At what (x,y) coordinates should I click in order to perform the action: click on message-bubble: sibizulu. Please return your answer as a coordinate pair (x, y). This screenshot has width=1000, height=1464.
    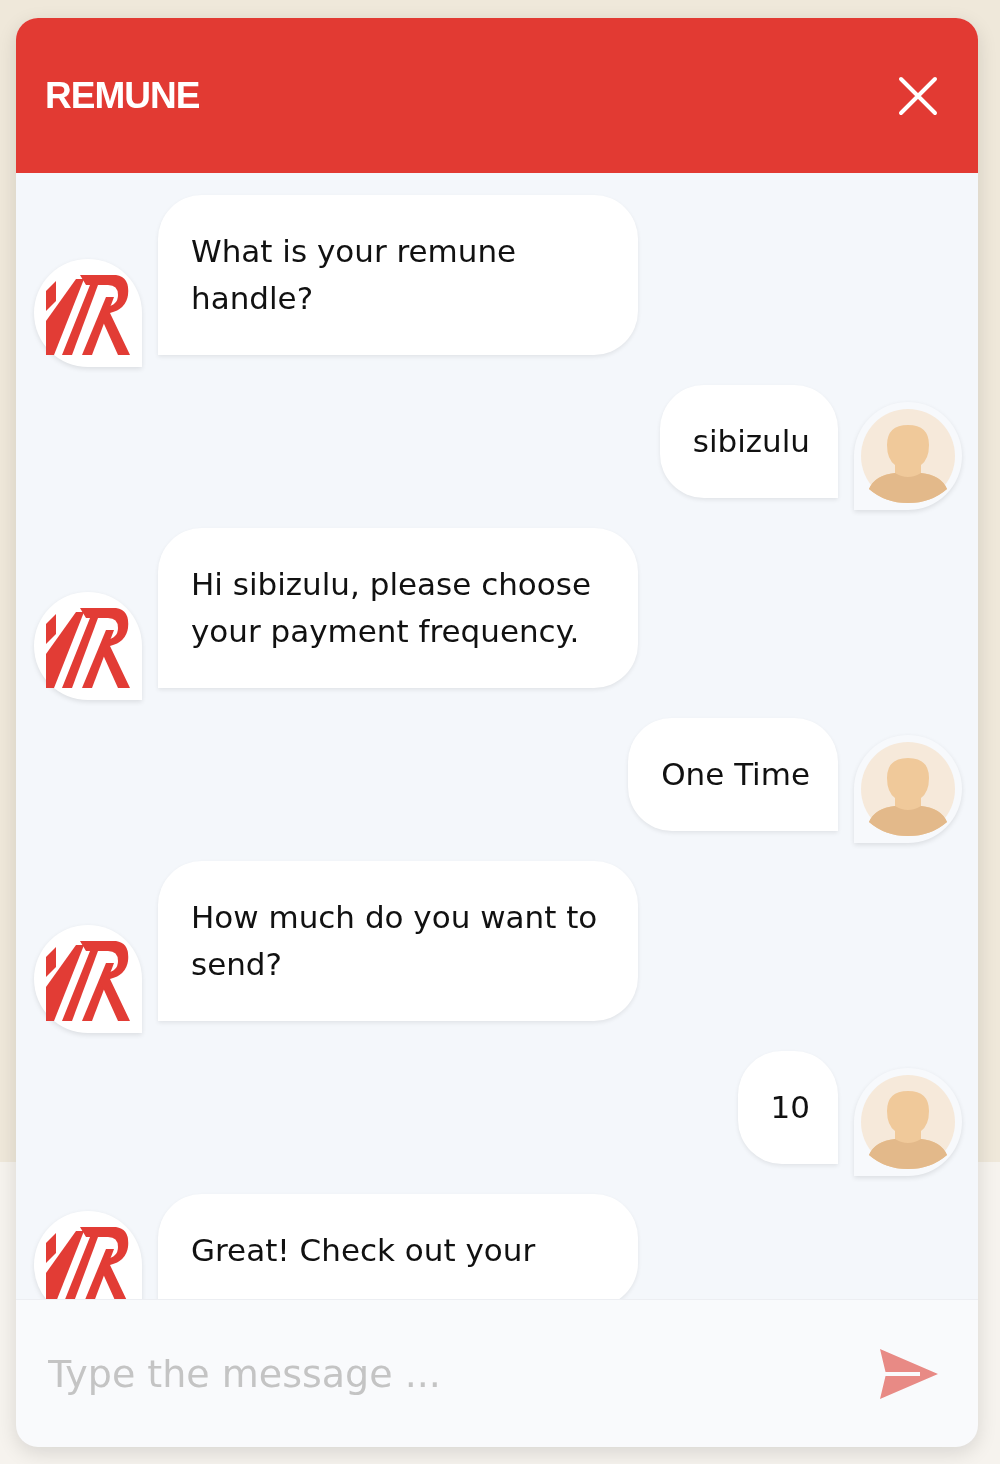
    Looking at the image, I should click on (748, 441).